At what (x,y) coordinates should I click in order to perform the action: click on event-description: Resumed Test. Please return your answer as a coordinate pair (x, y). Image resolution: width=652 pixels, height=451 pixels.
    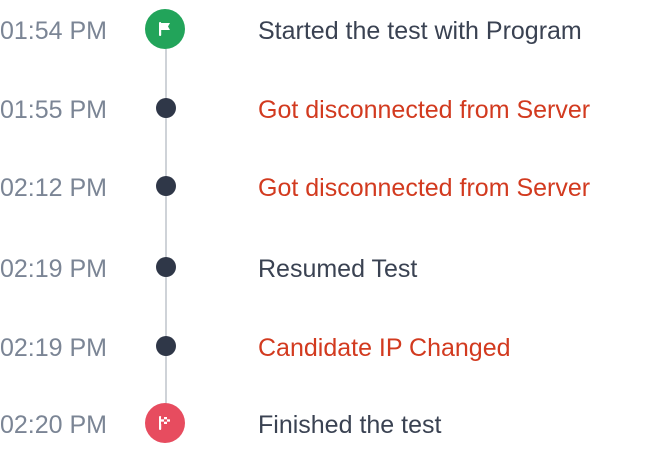
    Looking at the image, I should click on (338, 269).